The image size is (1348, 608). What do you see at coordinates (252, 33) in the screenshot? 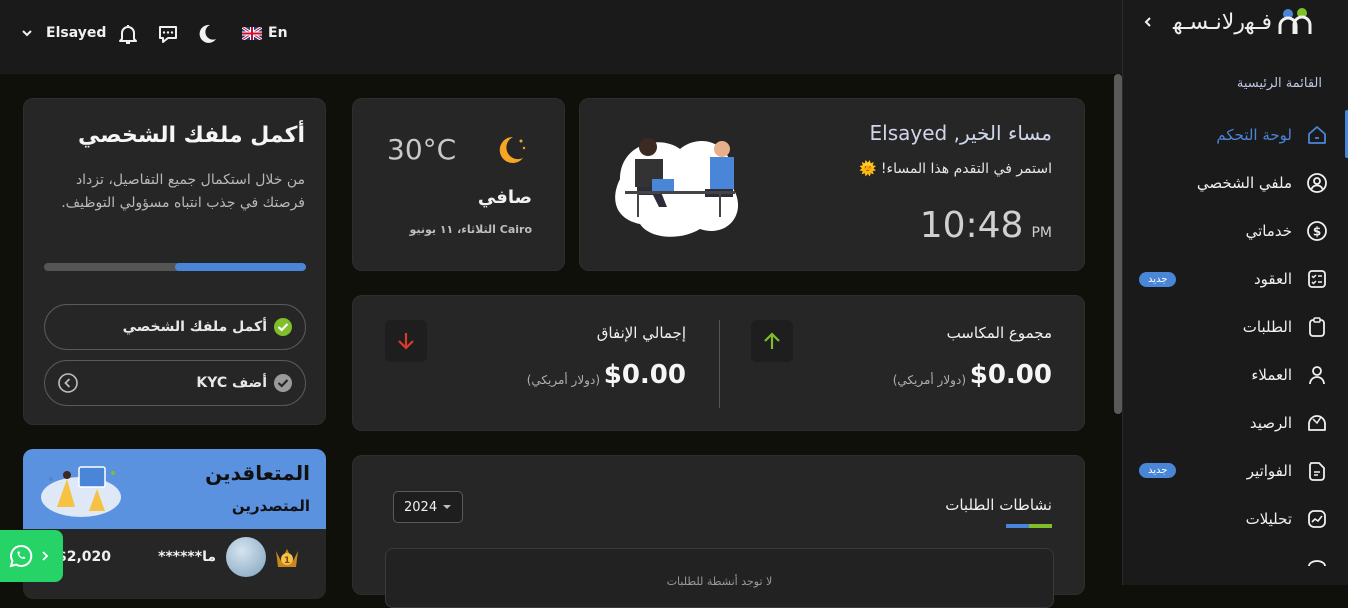
I see `uk-flag-icon` at bounding box center [252, 33].